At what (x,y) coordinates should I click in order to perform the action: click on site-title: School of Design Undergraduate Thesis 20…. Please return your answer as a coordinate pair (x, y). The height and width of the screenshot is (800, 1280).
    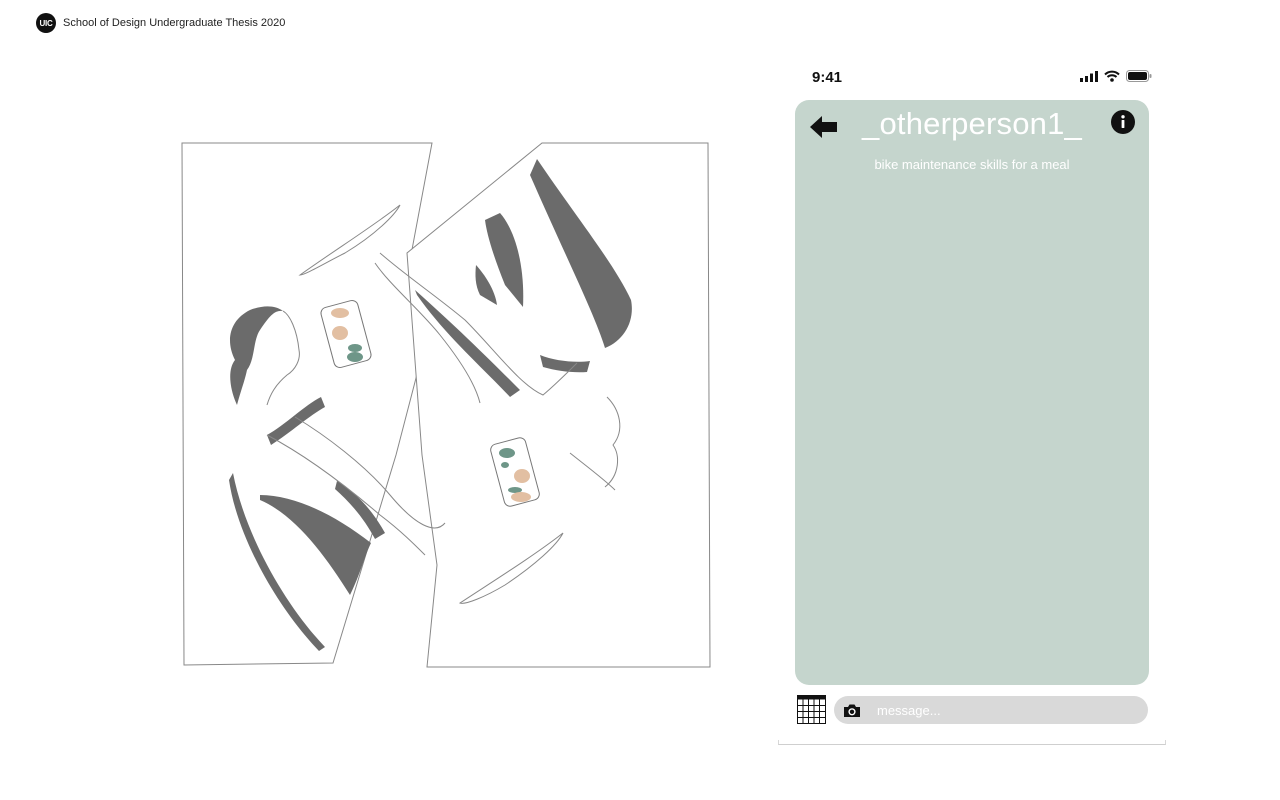
    Looking at the image, I should click on (174, 23).